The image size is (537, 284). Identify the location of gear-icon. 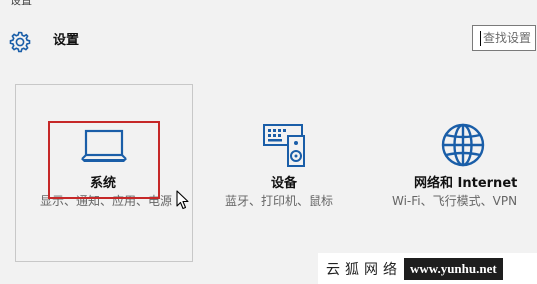
(20, 42).